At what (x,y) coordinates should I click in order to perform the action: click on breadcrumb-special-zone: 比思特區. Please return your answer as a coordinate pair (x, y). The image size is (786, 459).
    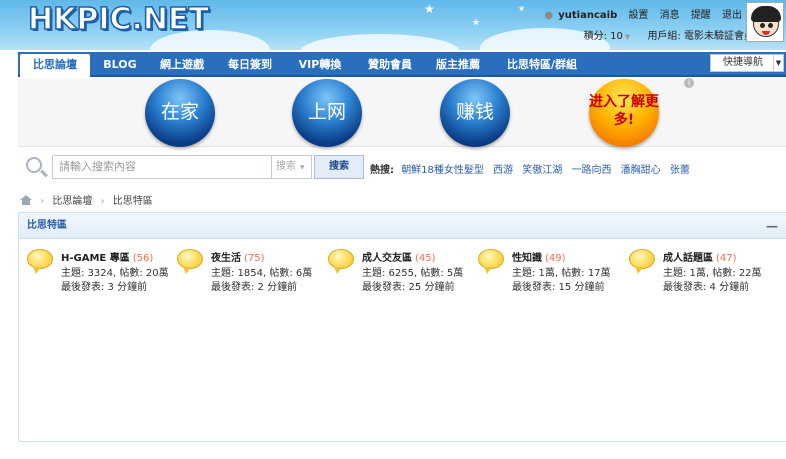
    Looking at the image, I should click on (133, 201).